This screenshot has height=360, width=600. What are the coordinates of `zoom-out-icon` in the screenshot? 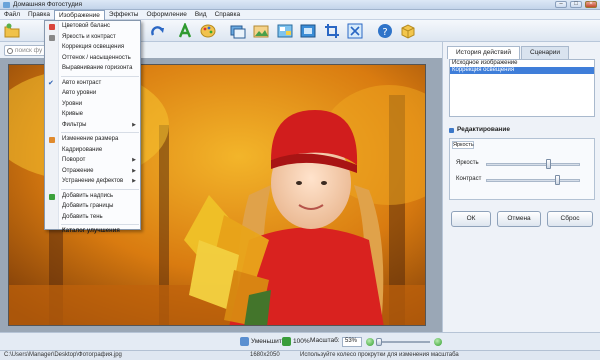 It's located at (370, 342).